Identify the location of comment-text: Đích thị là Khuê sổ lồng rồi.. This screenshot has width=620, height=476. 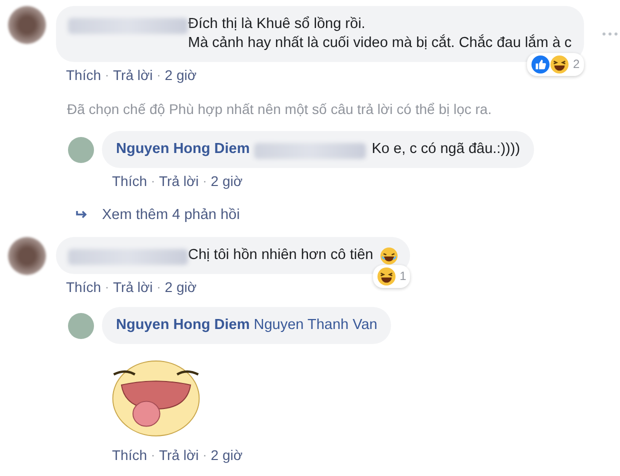
(277, 24).